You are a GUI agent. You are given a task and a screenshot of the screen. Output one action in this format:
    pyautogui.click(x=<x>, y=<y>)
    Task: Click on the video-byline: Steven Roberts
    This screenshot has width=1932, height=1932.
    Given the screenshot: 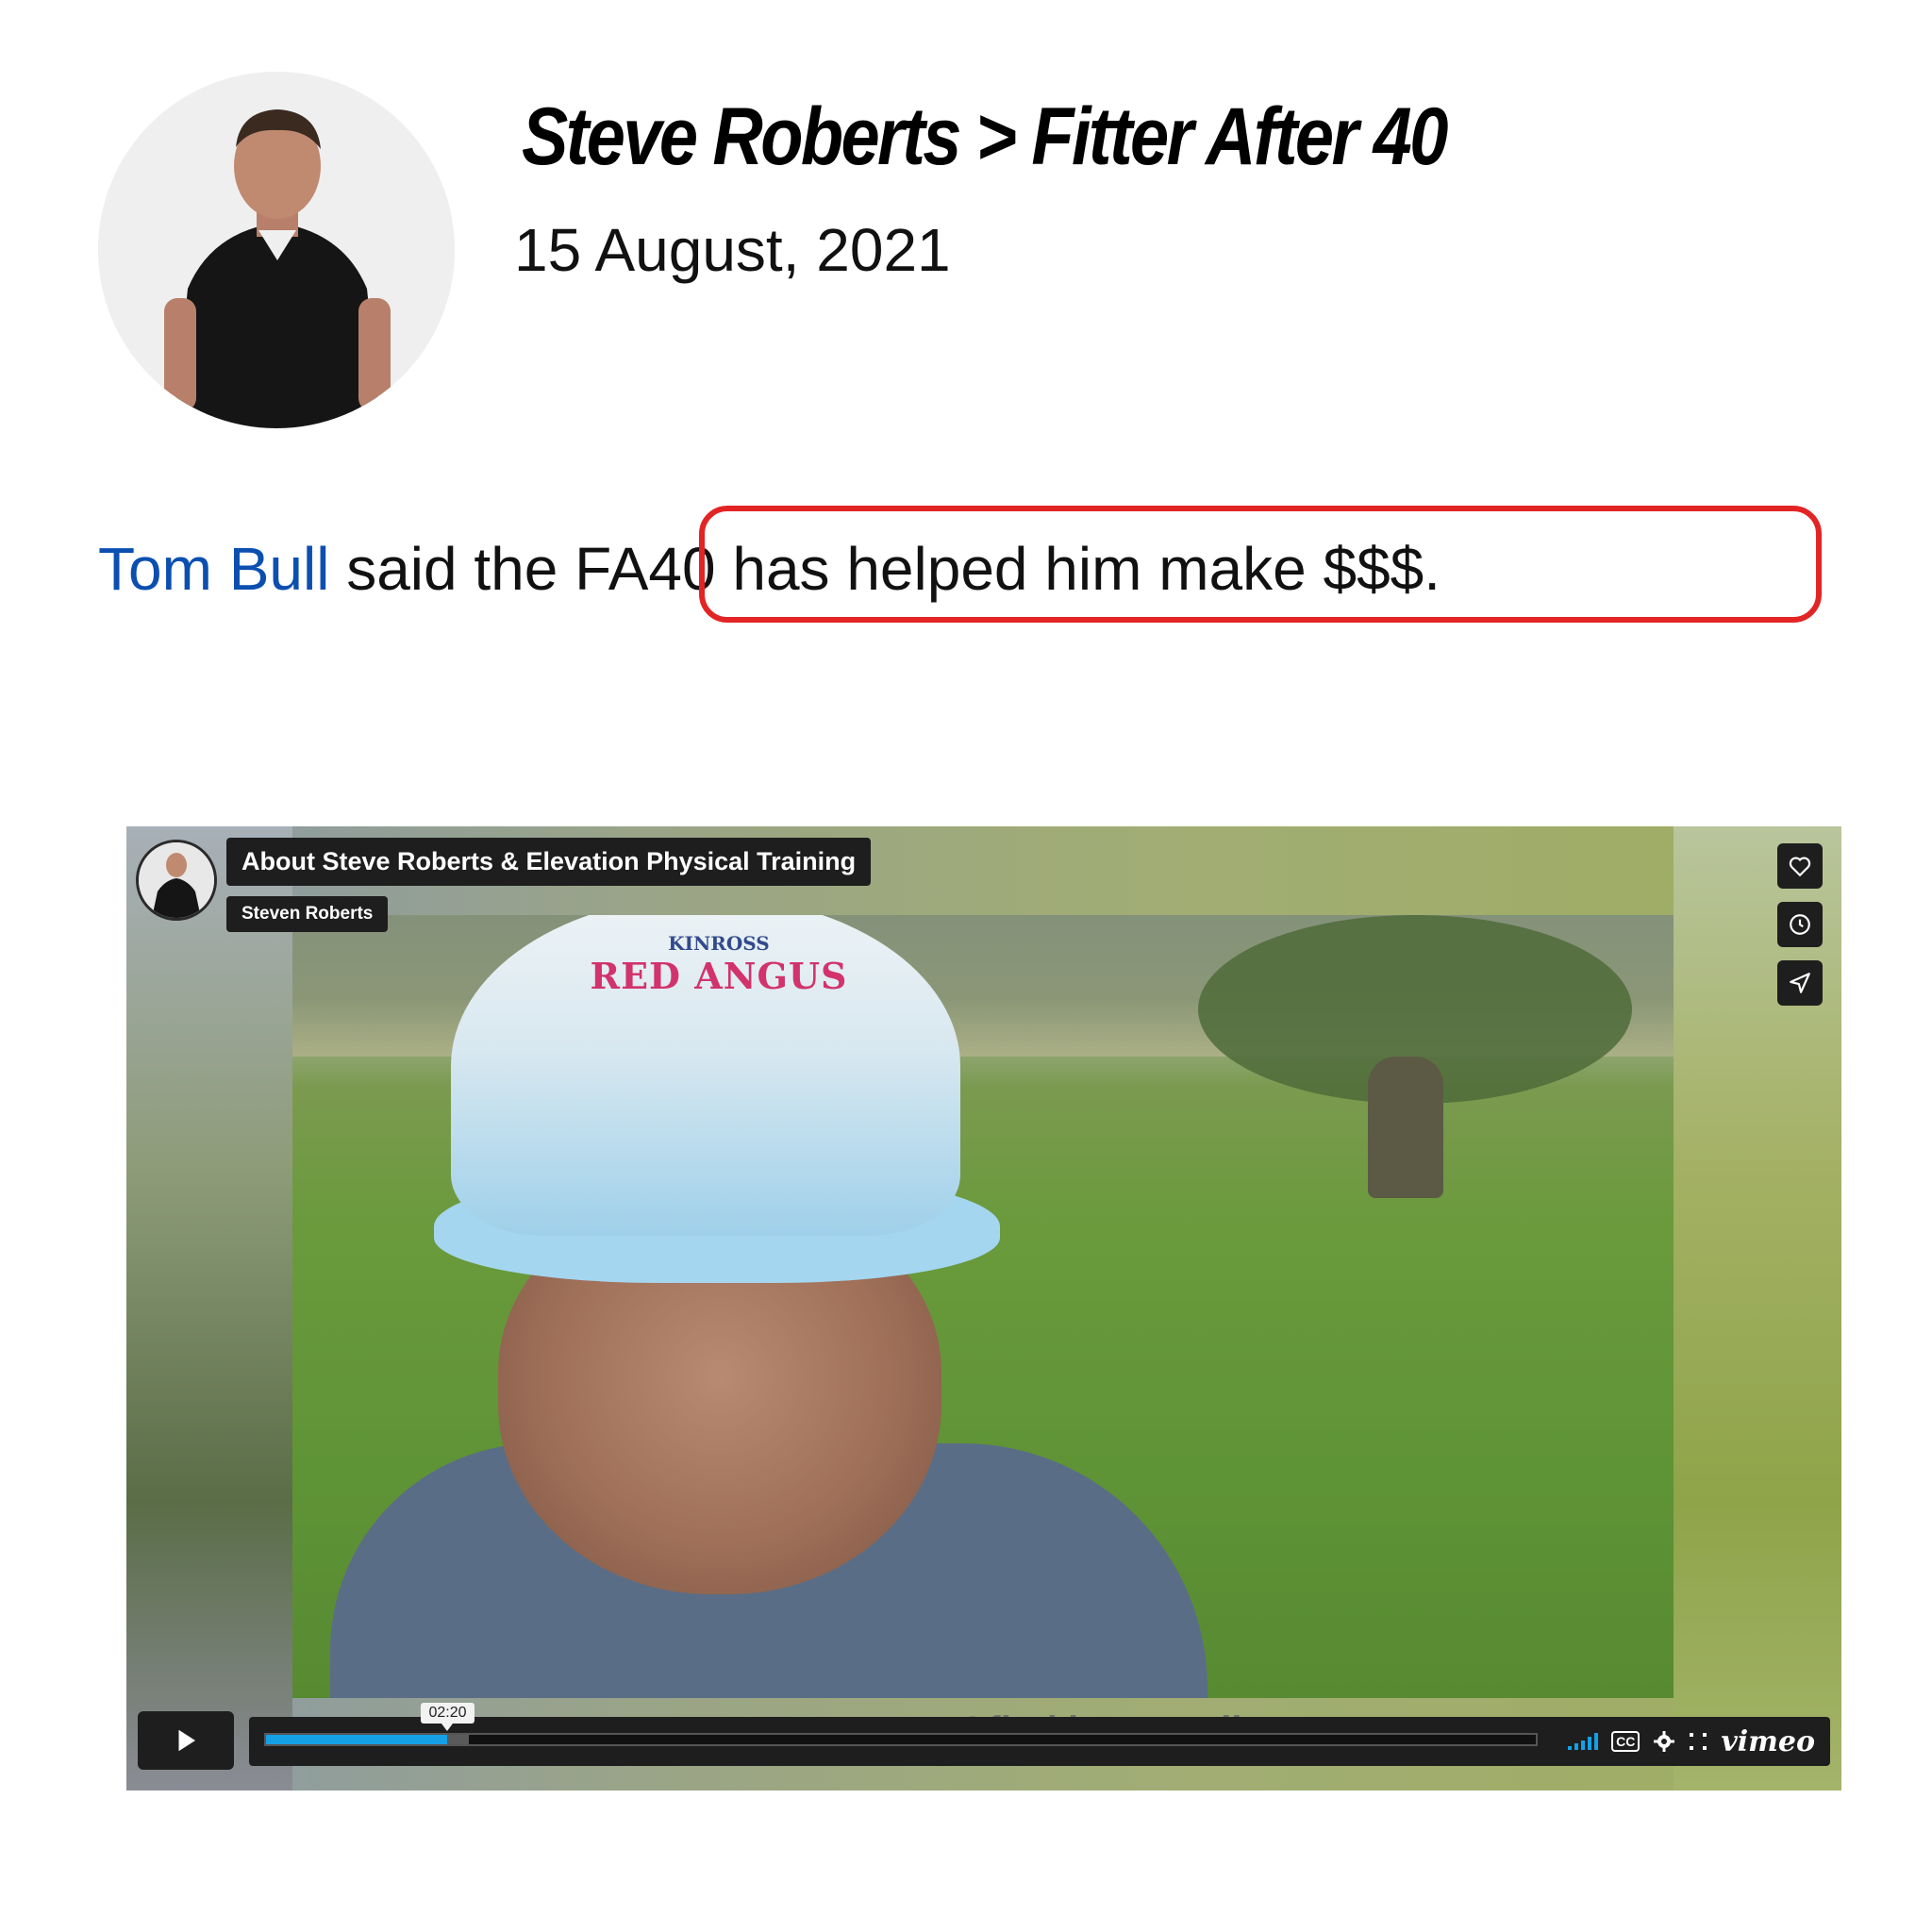 What is the action you would take?
    pyautogui.click(x=307, y=914)
    